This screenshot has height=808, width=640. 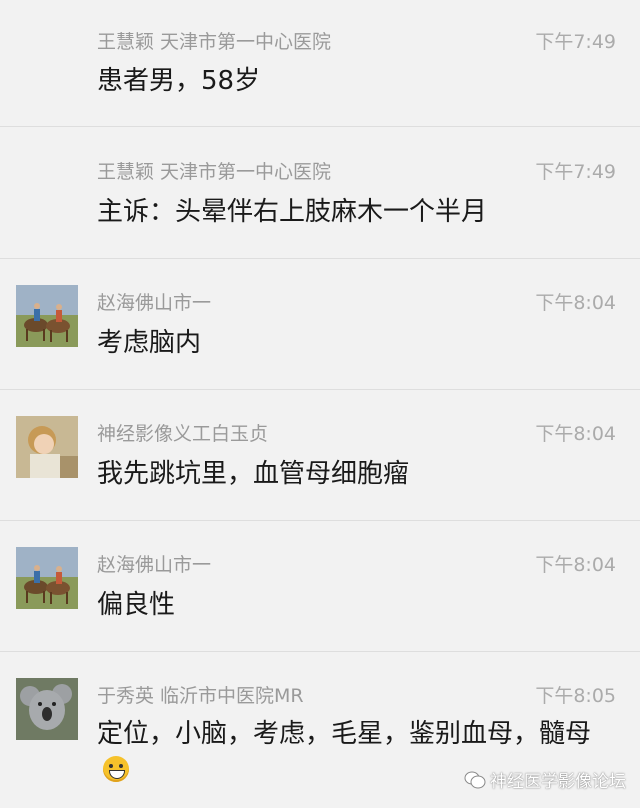 I want to click on message-text: 患者男，58岁, so click(x=179, y=81).